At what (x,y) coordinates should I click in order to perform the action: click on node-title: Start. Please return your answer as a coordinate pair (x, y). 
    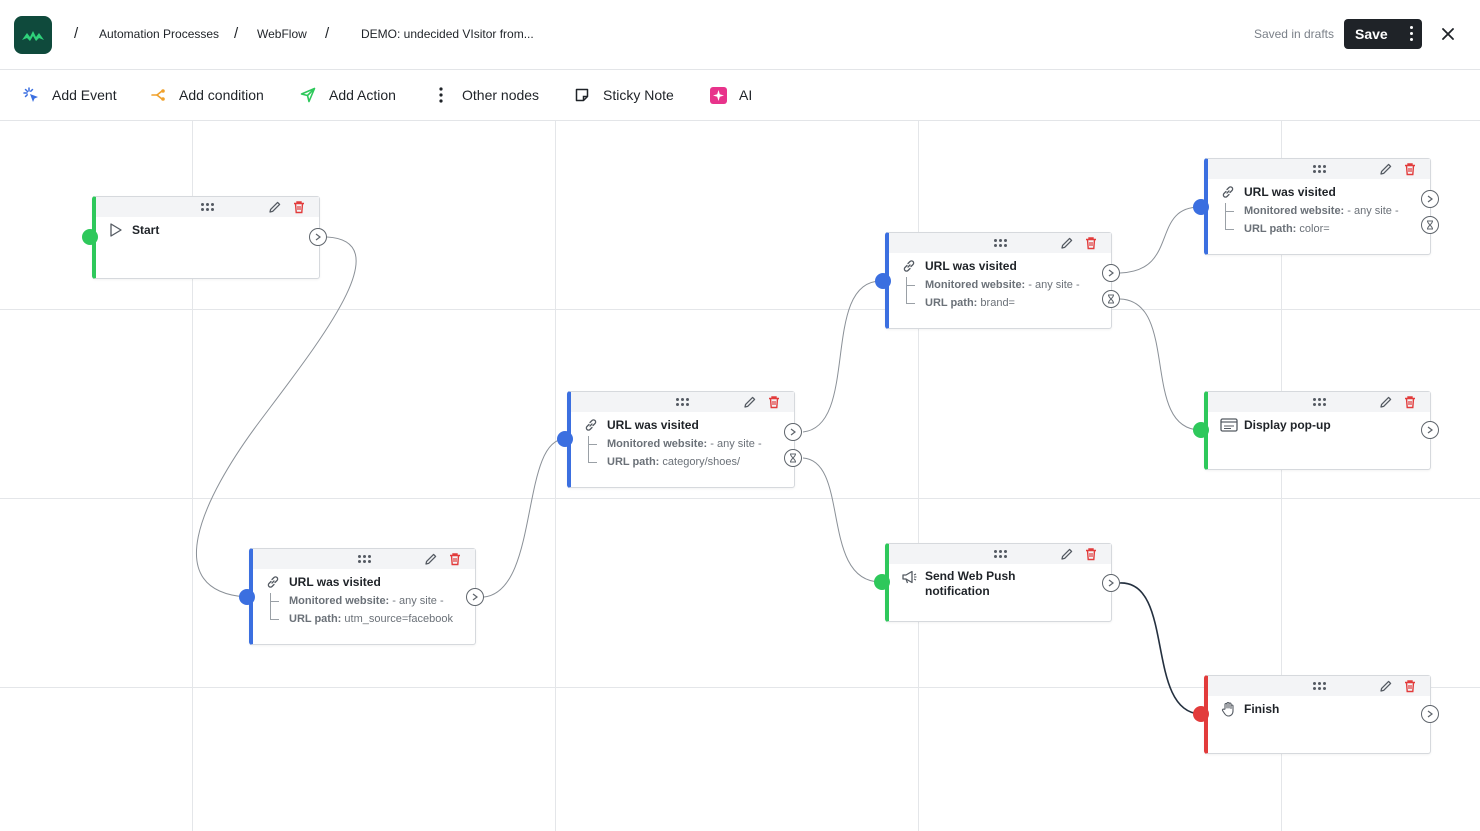
    Looking at the image, I should click on (146, 230).